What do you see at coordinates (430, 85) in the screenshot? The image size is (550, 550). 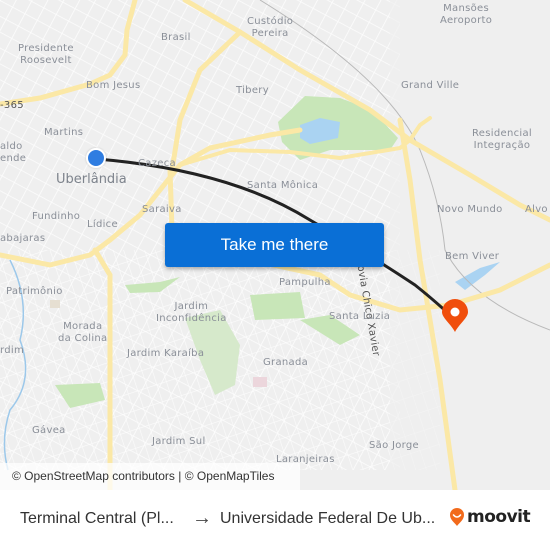 I see `label-grand-ville: Grand Ville` at bounding box center [430, 85].